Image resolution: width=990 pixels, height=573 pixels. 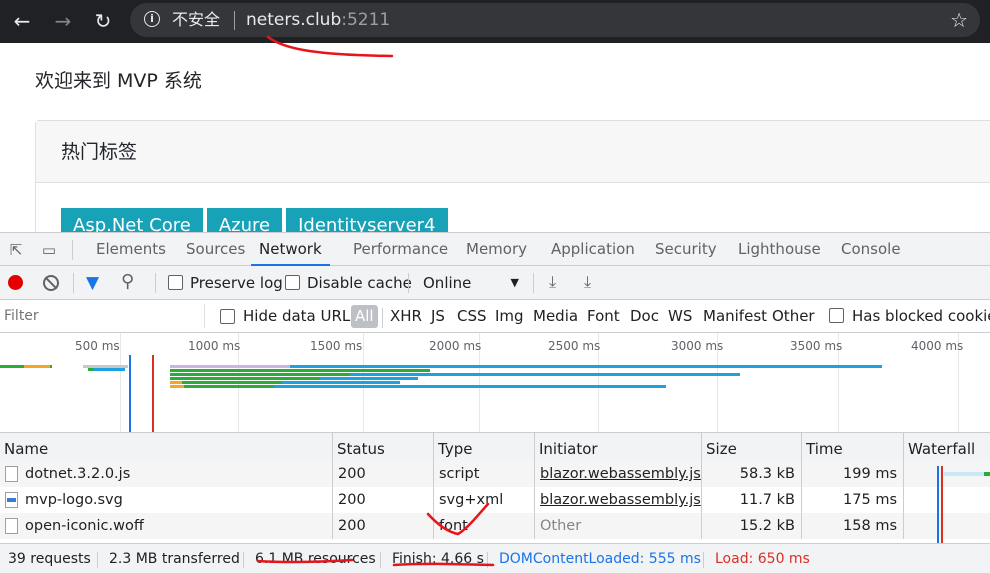 I want to click on cell-type: font, so click(x=484, y=526).